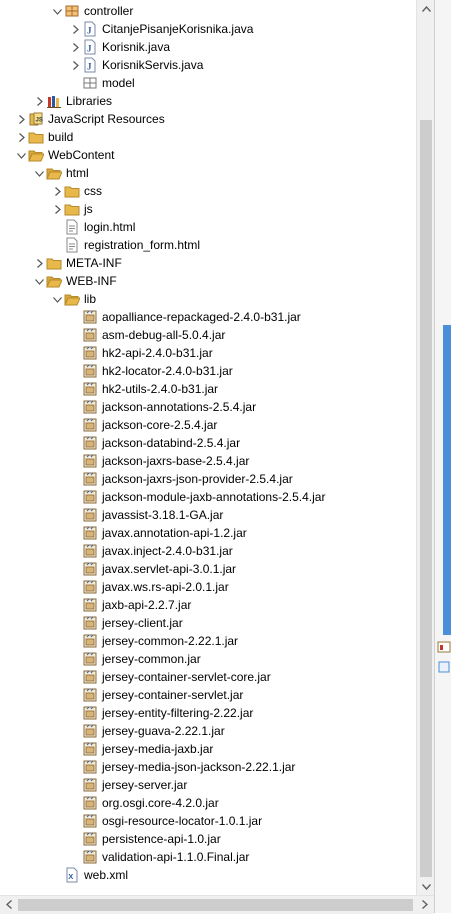 This screenshot has height=914, width=451. I want to click on tree-item-label: JavaScript Resources, so click(106, 119).